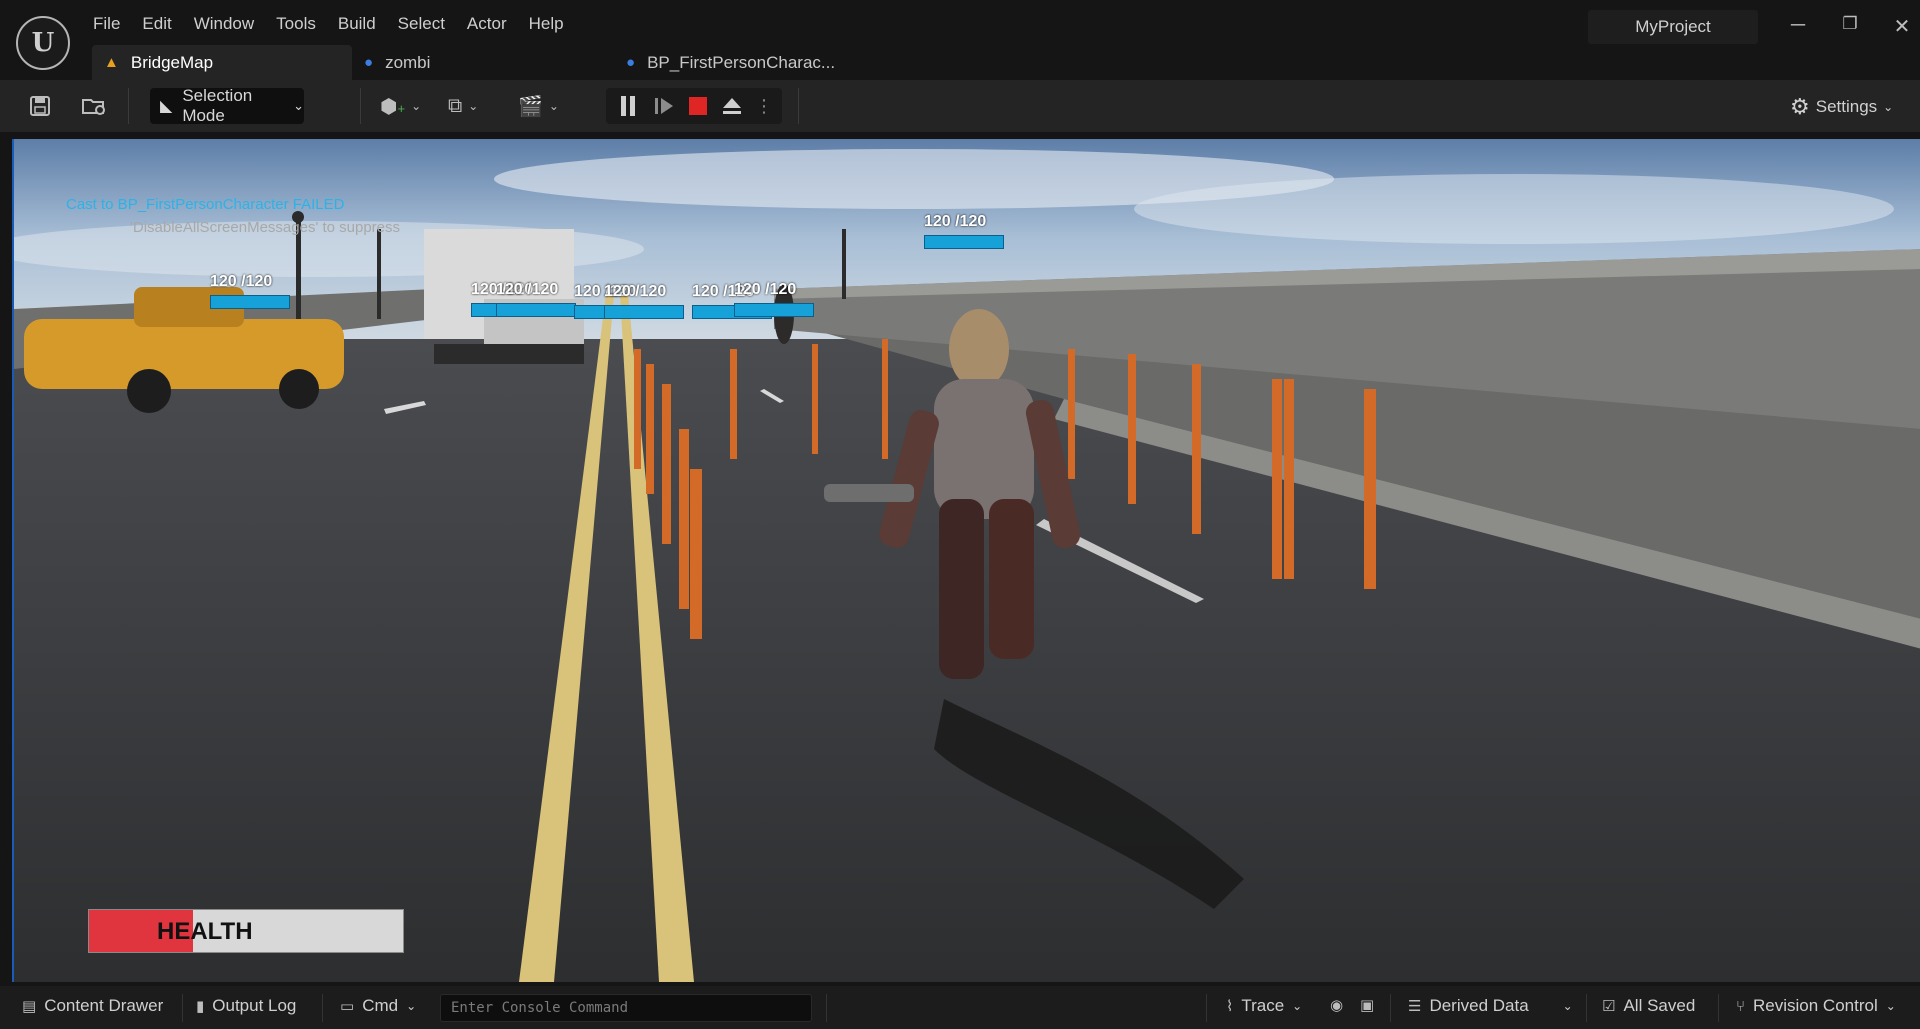 This screenshot has width=1920, height=1029. I want to click on blueprint-graph-icon: ⧉, so click(455, 105).